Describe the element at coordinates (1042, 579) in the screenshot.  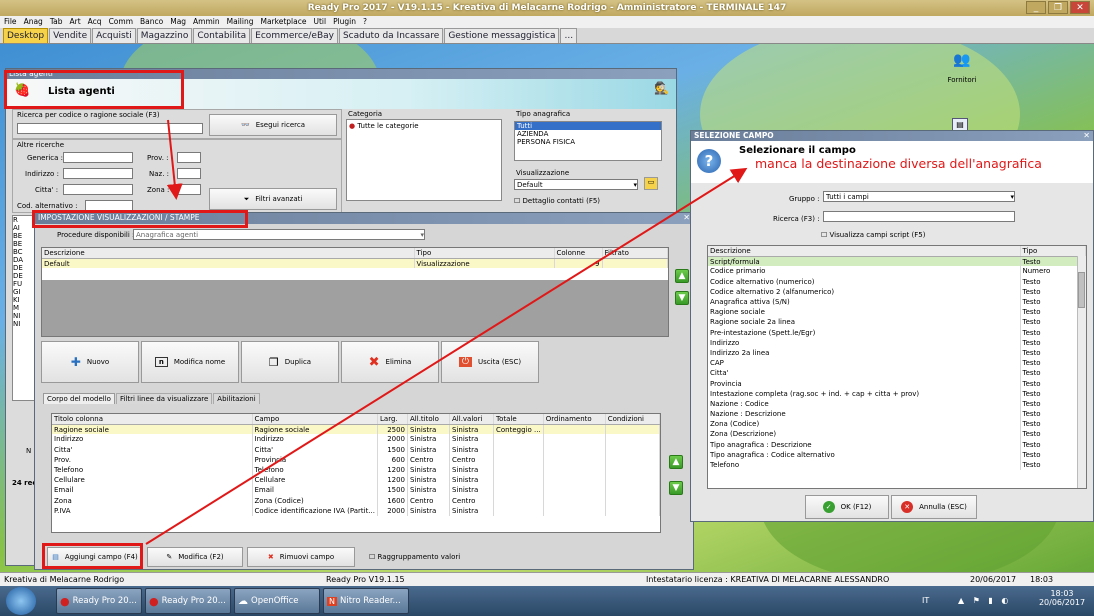
I see `status-time: 18:03` at that location.